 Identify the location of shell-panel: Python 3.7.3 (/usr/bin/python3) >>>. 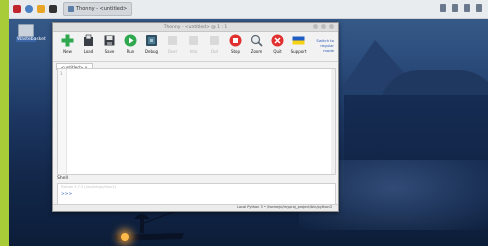
(196, 194).